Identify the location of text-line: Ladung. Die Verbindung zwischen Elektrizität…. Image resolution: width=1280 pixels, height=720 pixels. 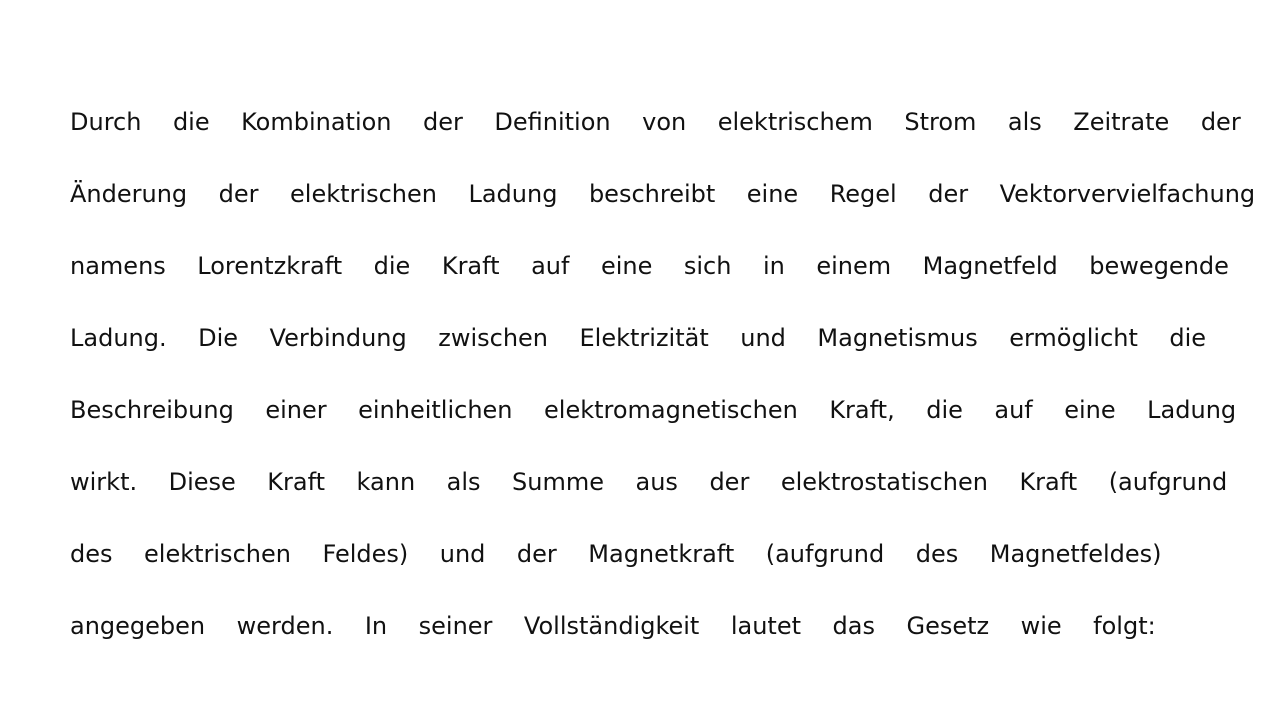
(640, 338).